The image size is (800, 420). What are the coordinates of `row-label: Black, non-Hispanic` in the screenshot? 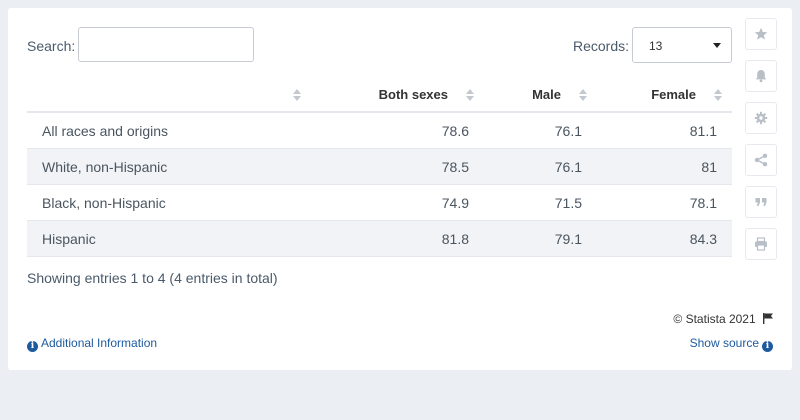 It's located at (169, 202).